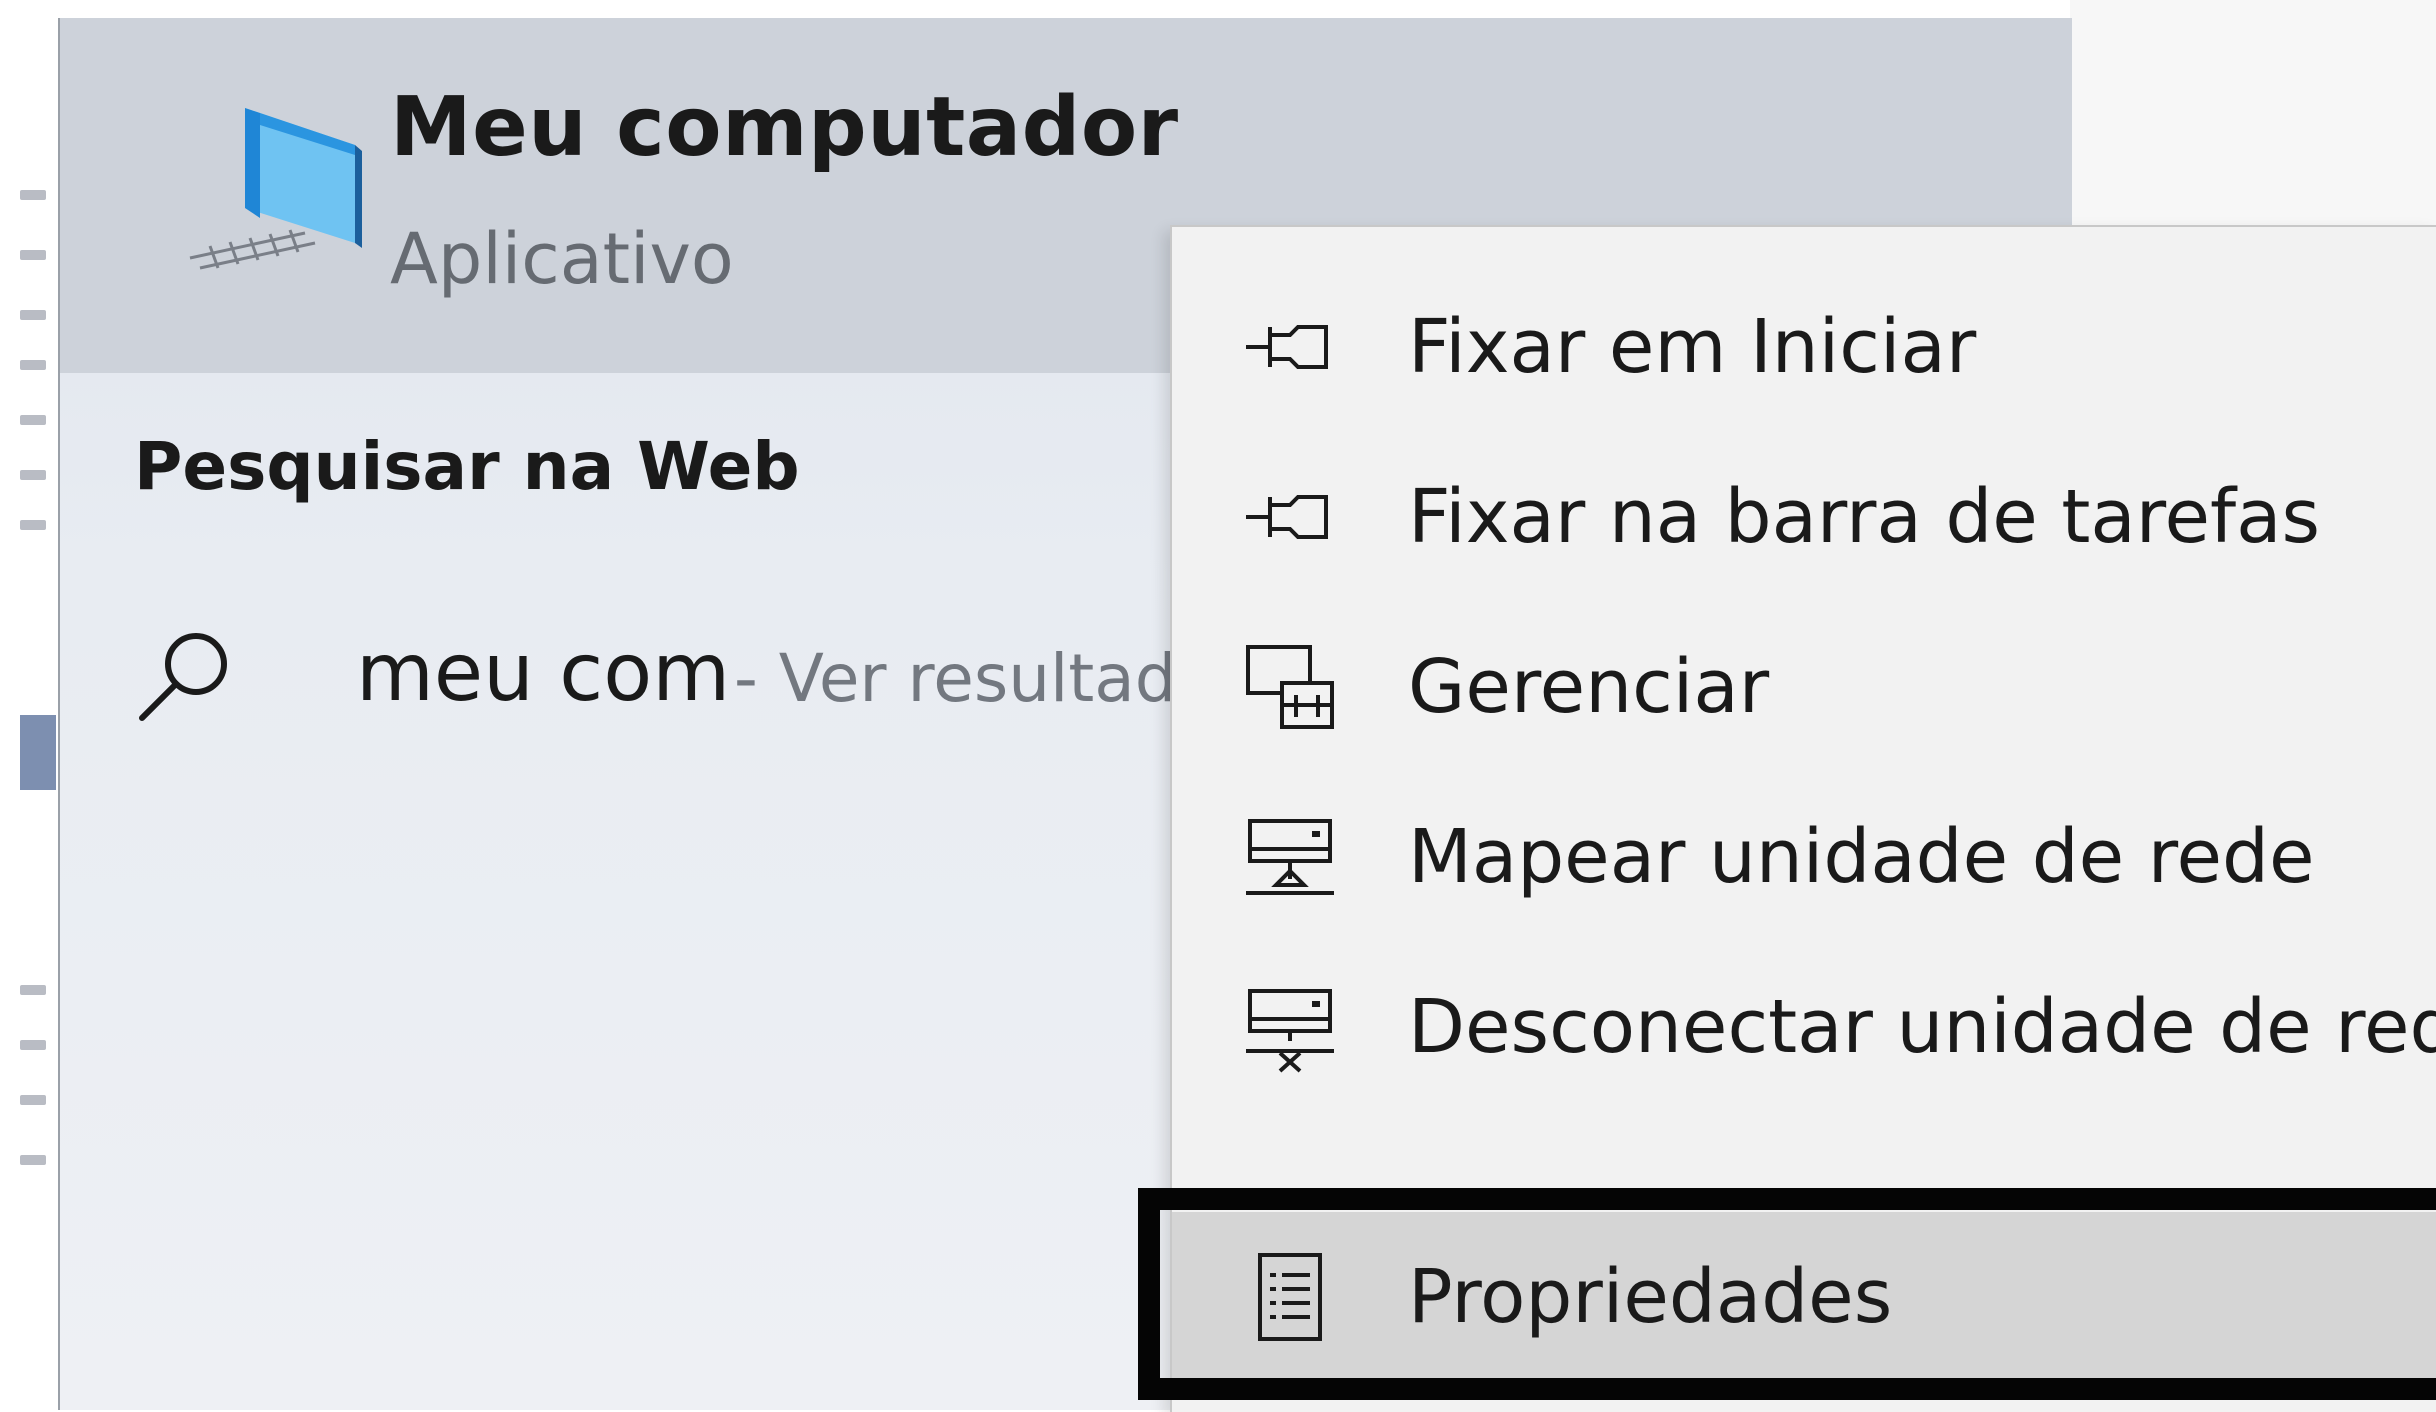 The height and width of the screenshot is (1412, 2436). I want to click on menu-item-map-network-drive: Mapear unidade de rede, so click(1804, 857).